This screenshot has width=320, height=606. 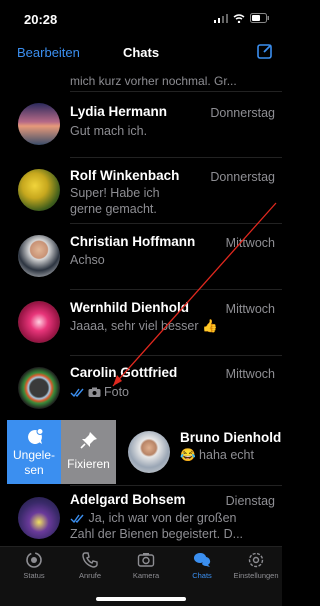 What do you see at coordinates (94, 392) in the screenshot?
I see `camera-small-icon` at bounding box center [94, 392].